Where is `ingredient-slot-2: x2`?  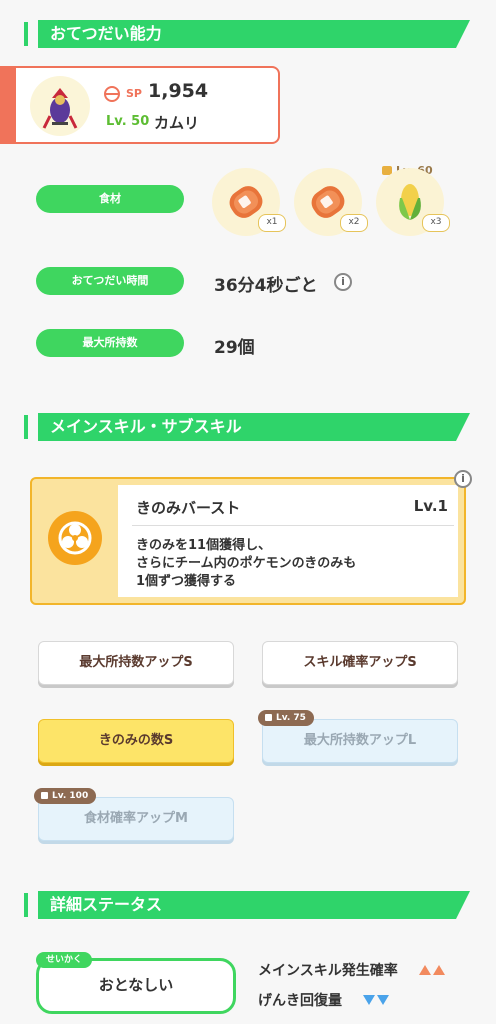 ingredient-slot-2: x2 is located at coordinates (331, 202).